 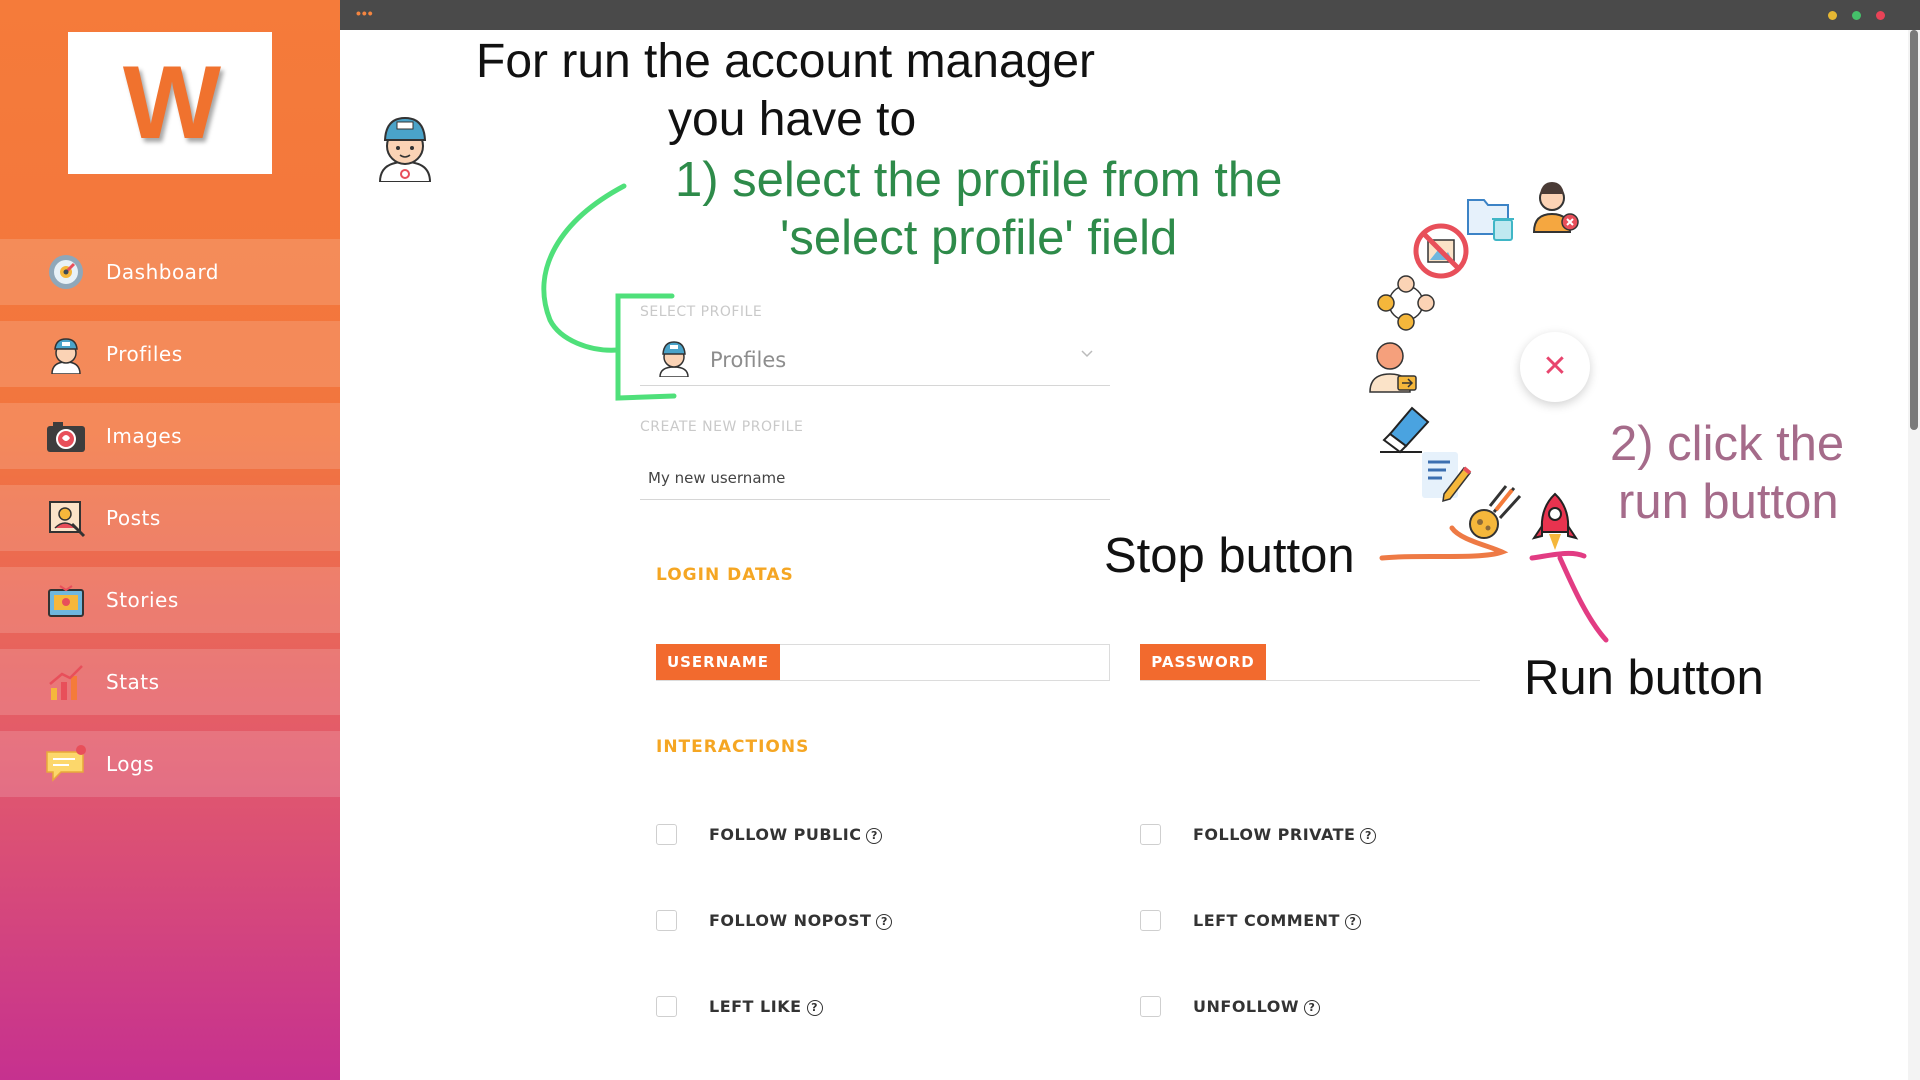 I want to click on left-comment-checkbox, so click(x=1150, y=920).